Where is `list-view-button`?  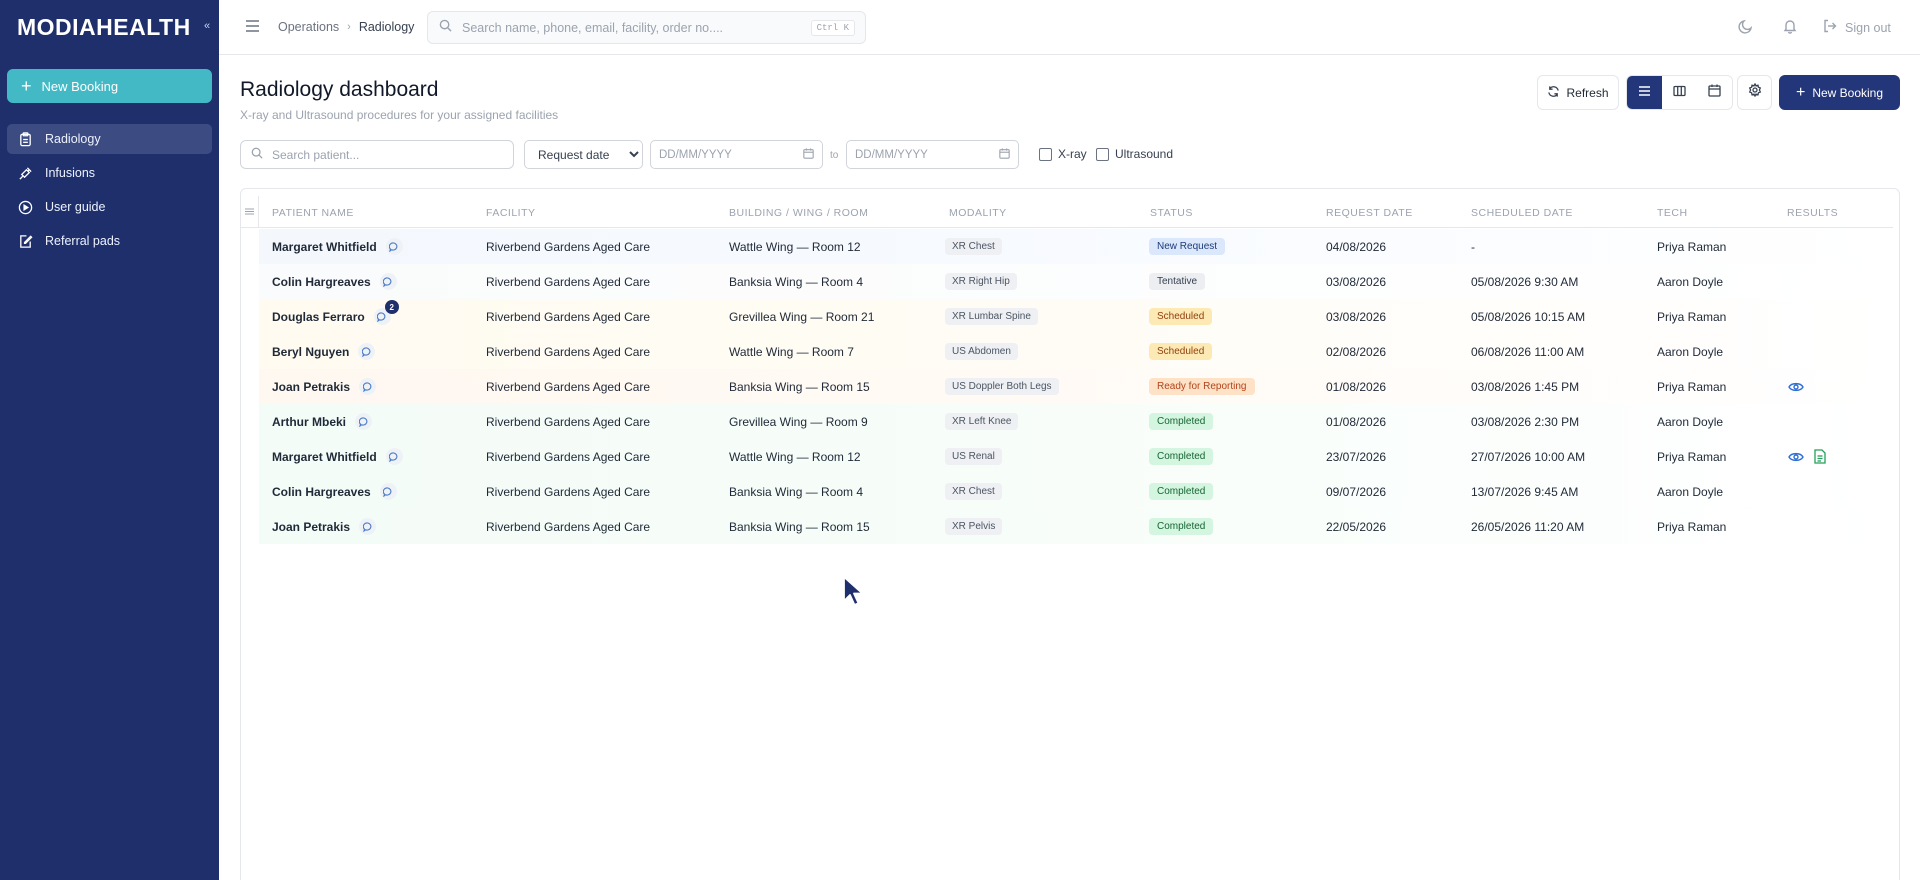
list-view-button is located at coordinates (1644, 92).